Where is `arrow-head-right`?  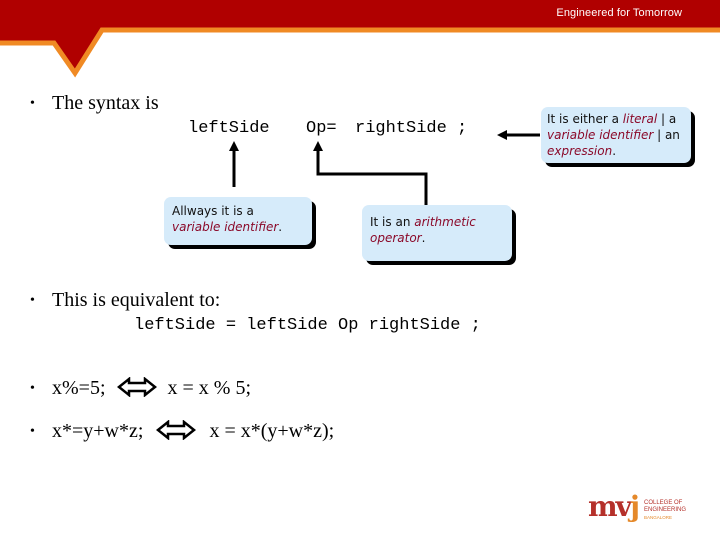 arrow-head-right is located at coordinates (502, 135).